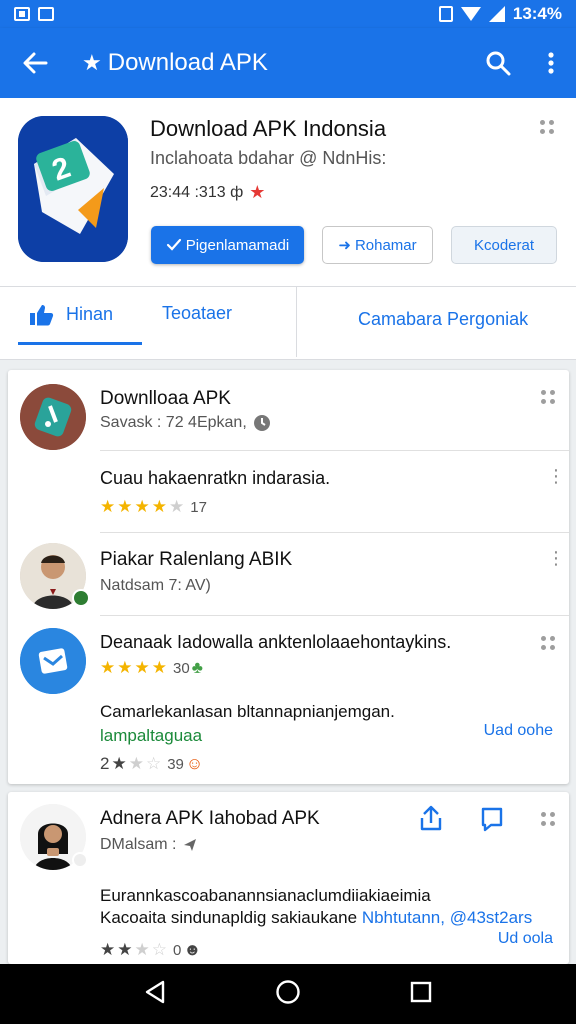 The height and width of the screenshot is (1024, 576). Describe the element at coordinates (173, 422) in the screenshot. I see `item-subtitle-text: Savask : 72 4Epkan,` at that location.